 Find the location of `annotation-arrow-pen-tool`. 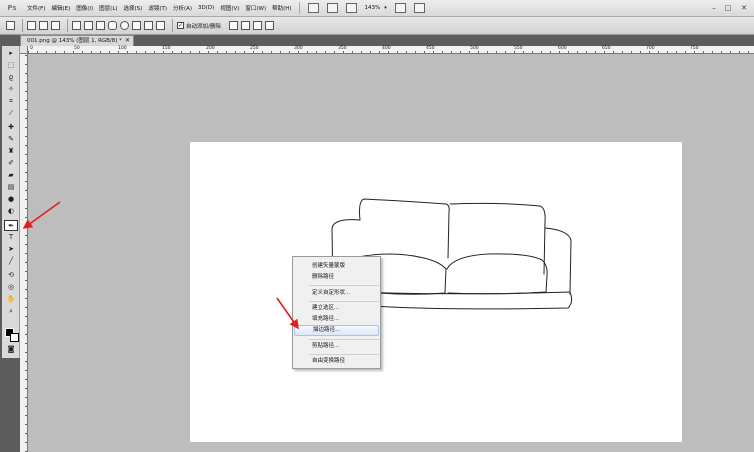

annotation-arrow-pen-tool is located at coordinates (41, 215).